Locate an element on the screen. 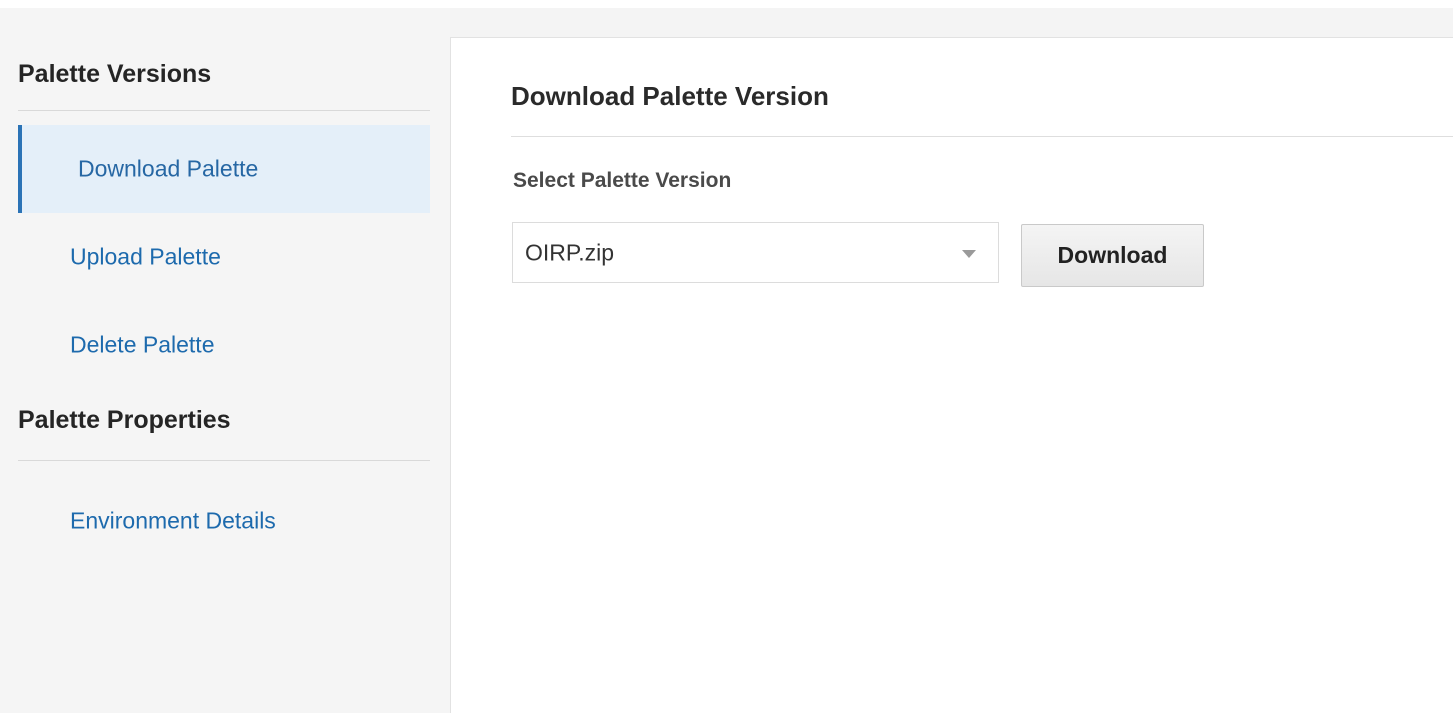 This screenshot has width=1453, height=713. chevron-down-icon is located at coordinates (969, 253).